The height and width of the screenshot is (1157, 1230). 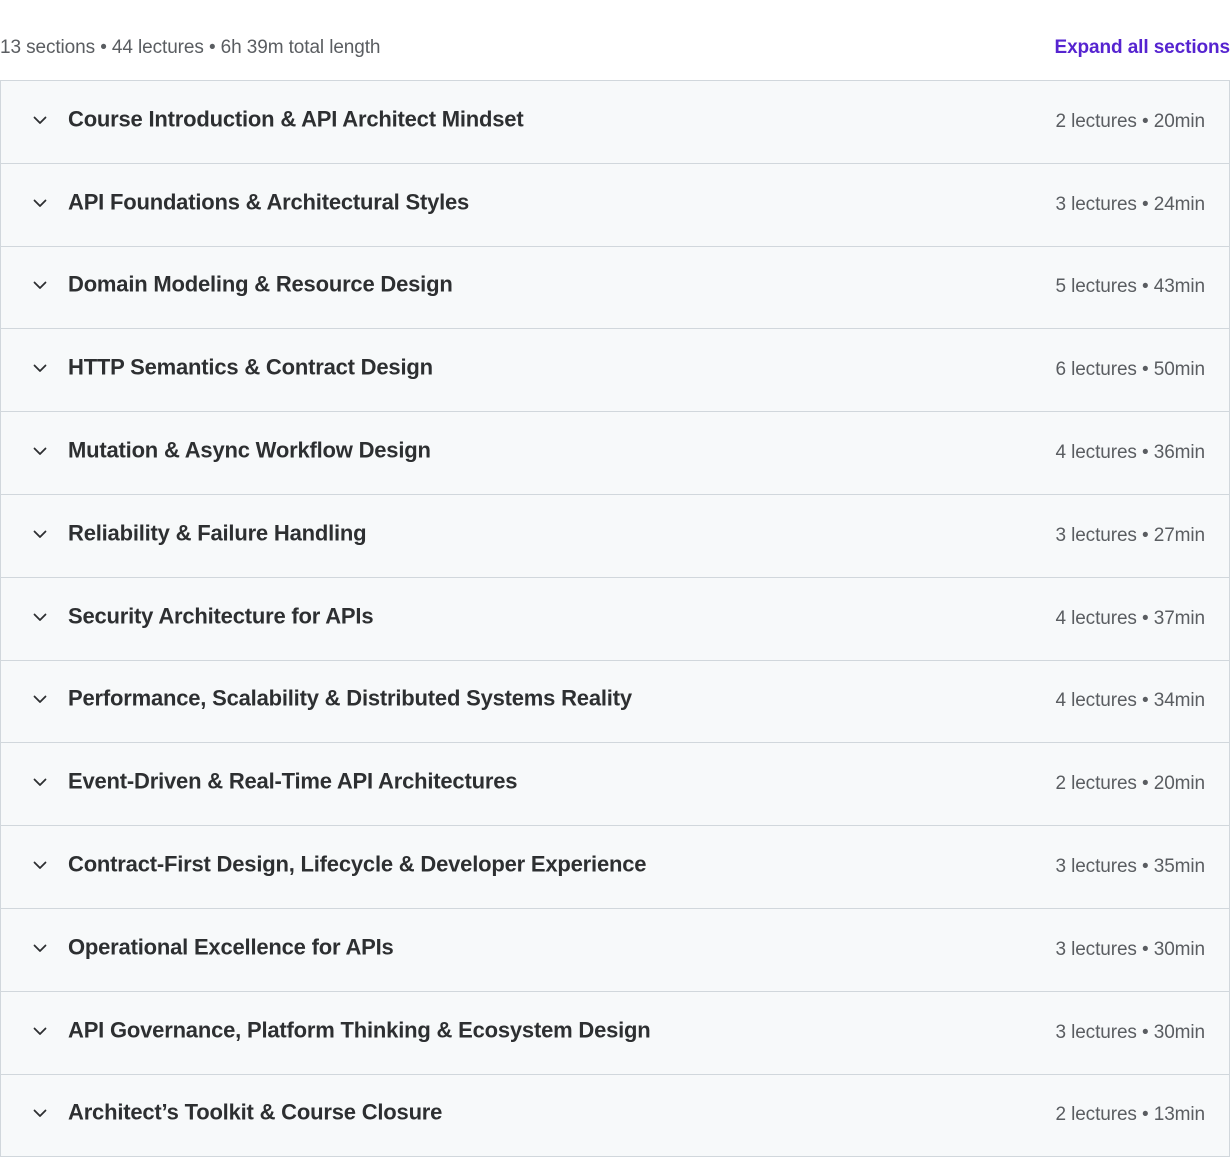 What do you see at coordinates (249, 450) in the screenshot?
I see `section-title: Mutation & Async Workflow Design` at bounding box center [249, 450].